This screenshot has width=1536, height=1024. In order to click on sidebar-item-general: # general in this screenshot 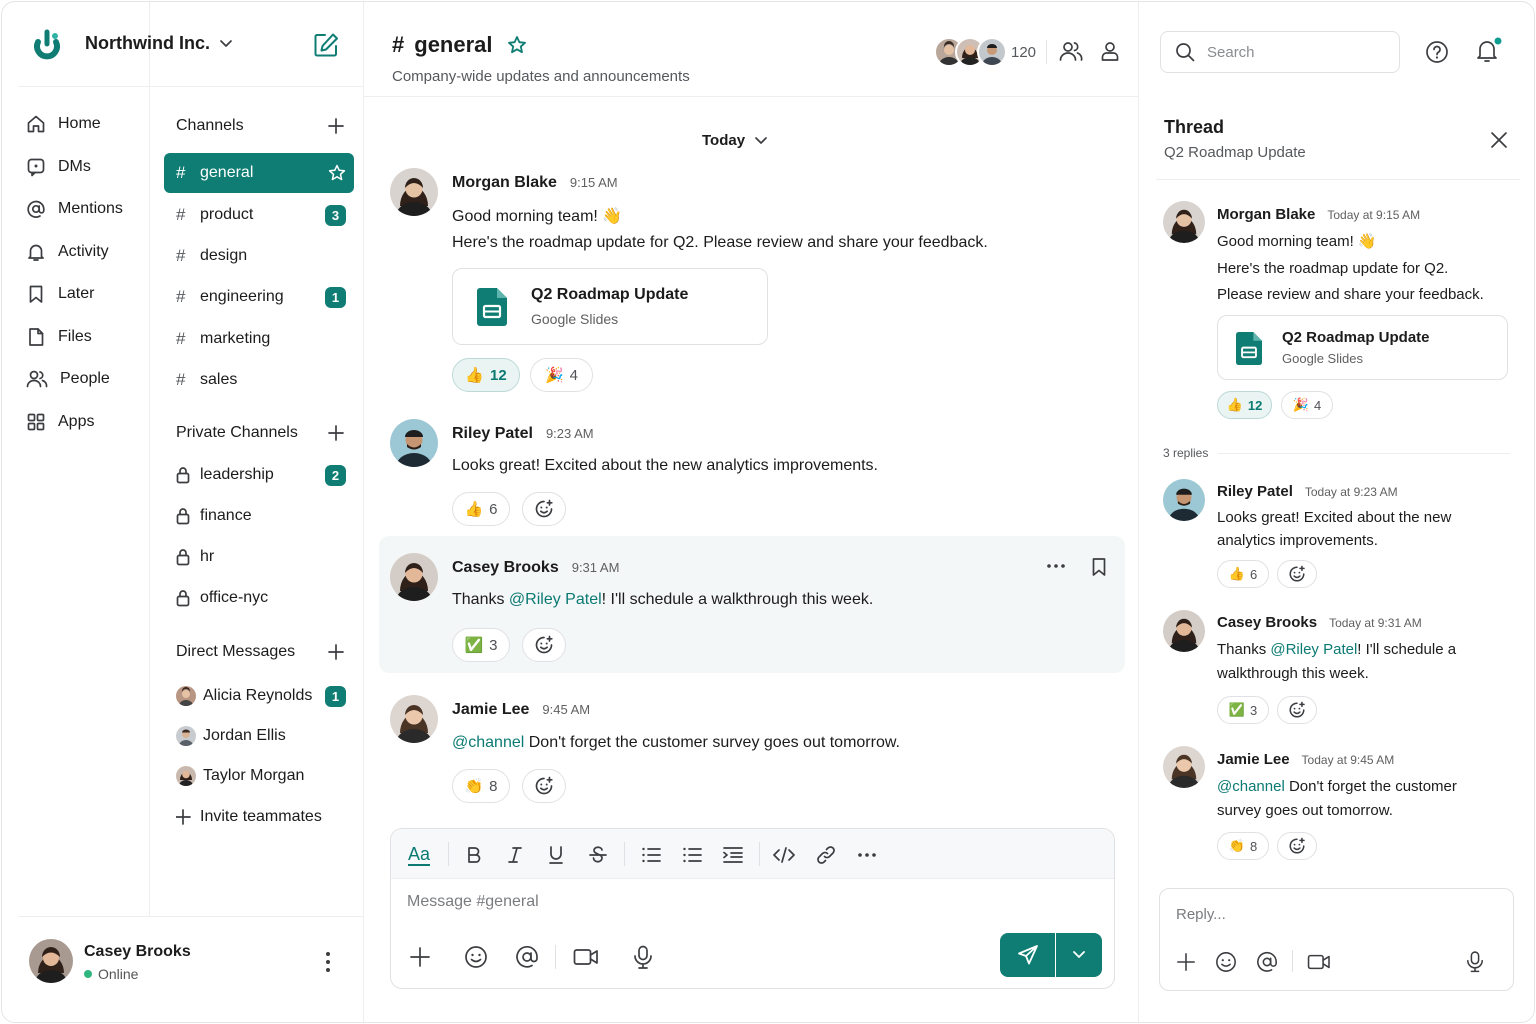, I will do `click(259, 173)`.